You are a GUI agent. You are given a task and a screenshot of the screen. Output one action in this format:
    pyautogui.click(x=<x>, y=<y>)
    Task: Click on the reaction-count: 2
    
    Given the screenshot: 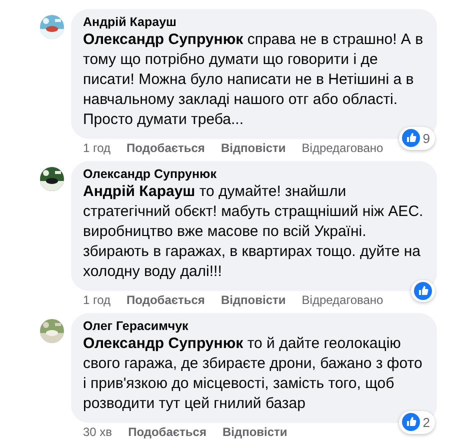 What is the action you would take?
    pyautogui.click(x=426, y=423)
    